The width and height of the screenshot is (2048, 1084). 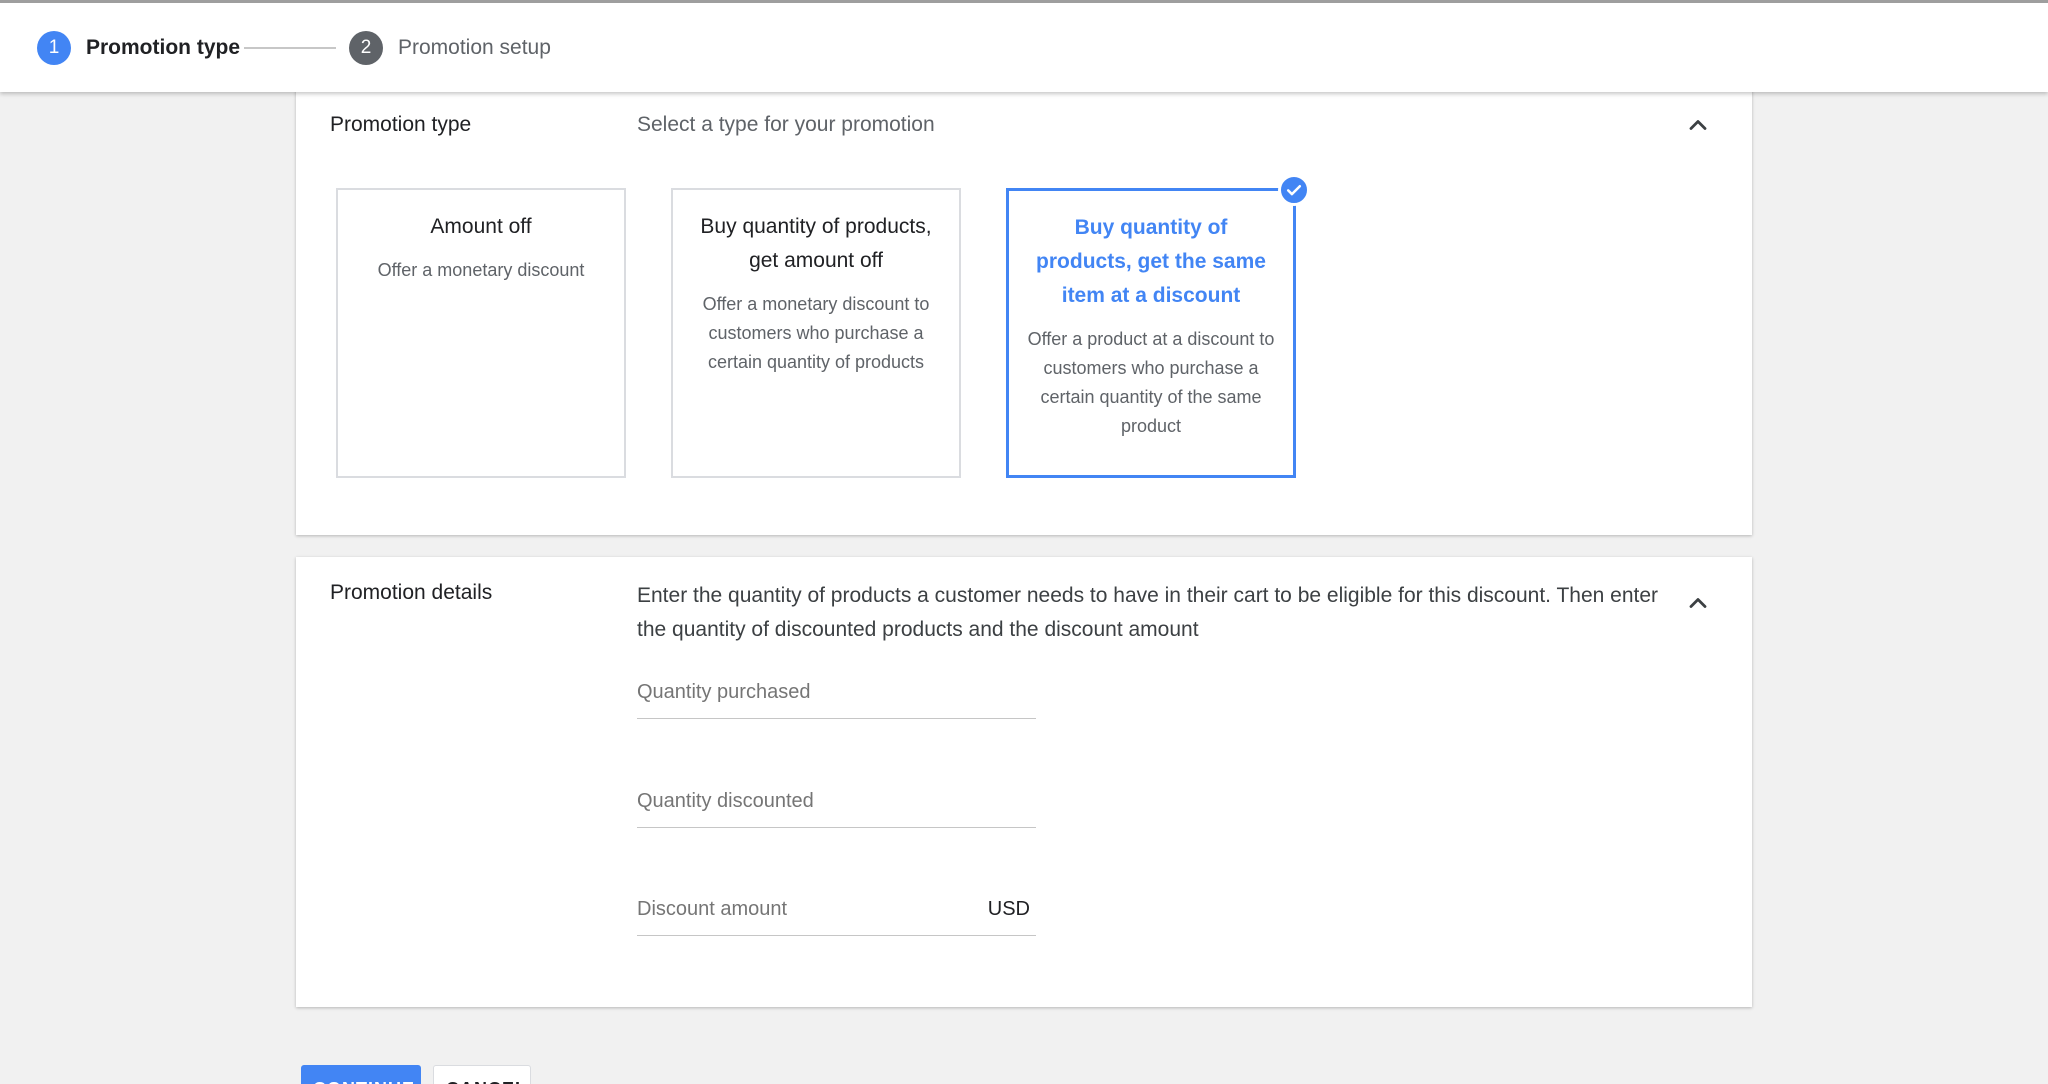 What do you see at coordinates (481, 333) in the screenshot?
I see `option-amount-off: Amount off Offer a monetary discount` at bounding box center [481, 333].